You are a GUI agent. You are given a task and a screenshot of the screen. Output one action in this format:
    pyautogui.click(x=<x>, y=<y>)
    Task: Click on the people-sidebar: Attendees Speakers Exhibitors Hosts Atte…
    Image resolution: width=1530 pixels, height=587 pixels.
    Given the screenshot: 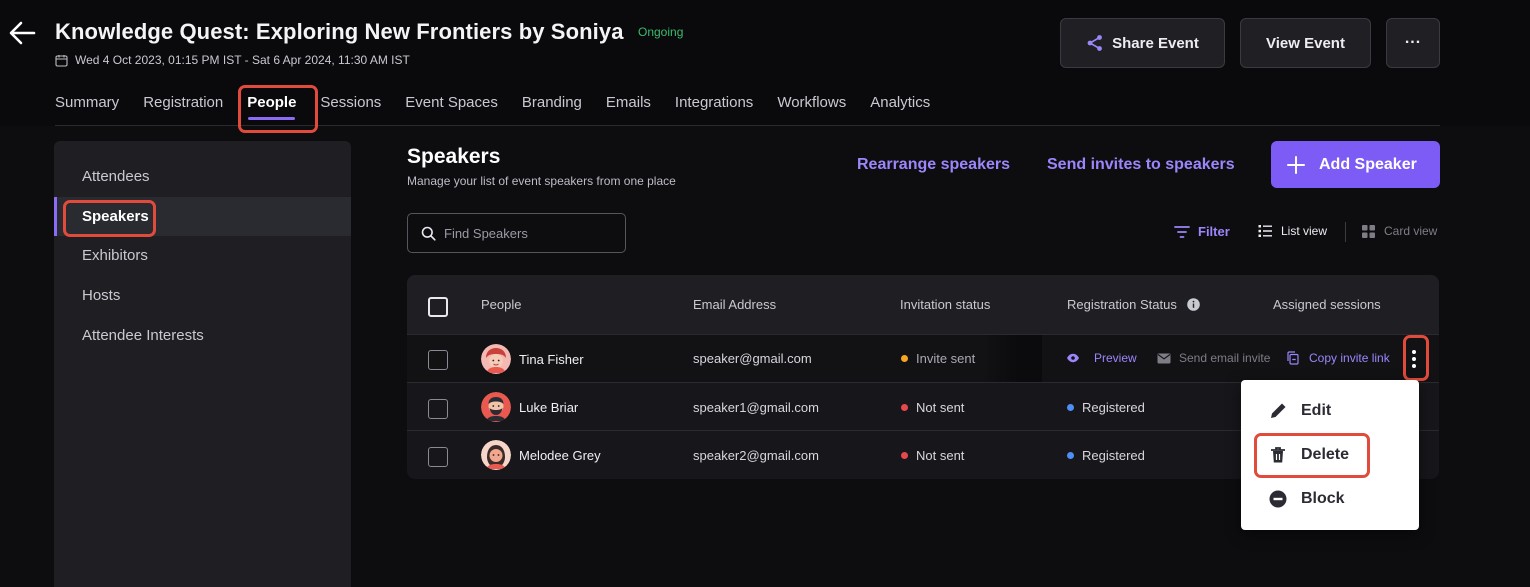 What is the action you would take?
    pyautogui.click(x=202, y=364)
    